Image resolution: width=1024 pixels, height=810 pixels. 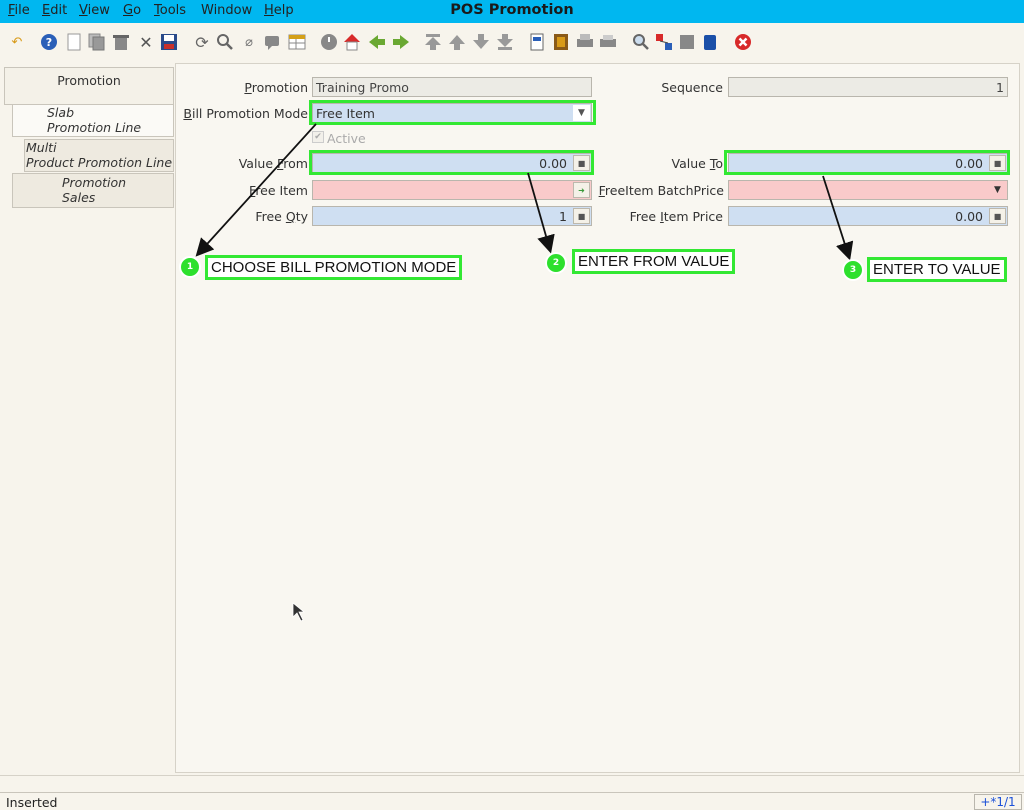 What do you see at coordinates (278, 190) in the screenshot?
I see `free-item-label: Free Item` at bounding box center [278, 190].